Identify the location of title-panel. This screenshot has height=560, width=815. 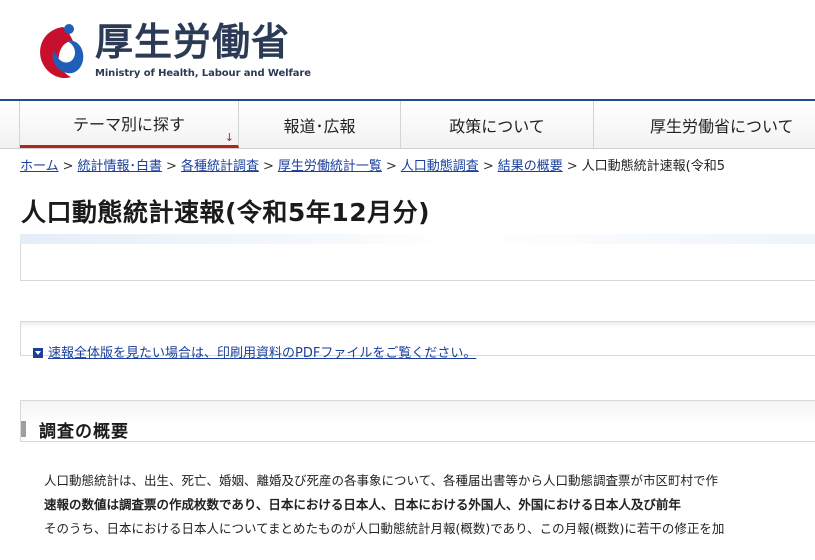
(417, 262).